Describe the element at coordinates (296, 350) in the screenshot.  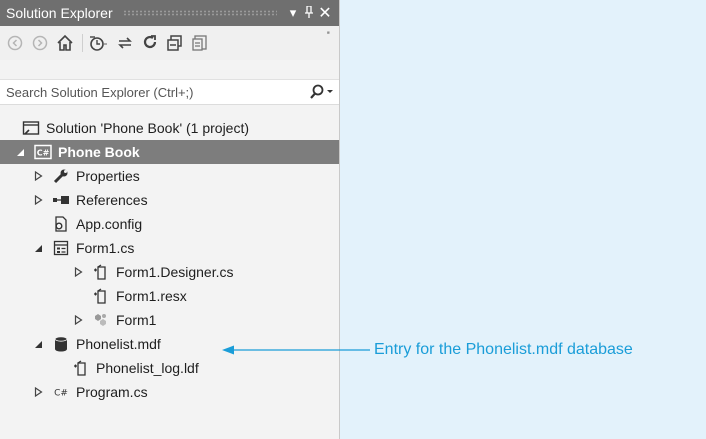
I see `callout-arrow` at that location.